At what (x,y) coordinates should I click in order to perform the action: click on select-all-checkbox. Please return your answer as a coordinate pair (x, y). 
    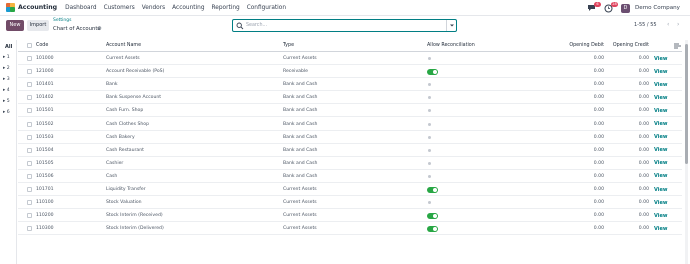
    Looking at the image, I should click on (29, 45).